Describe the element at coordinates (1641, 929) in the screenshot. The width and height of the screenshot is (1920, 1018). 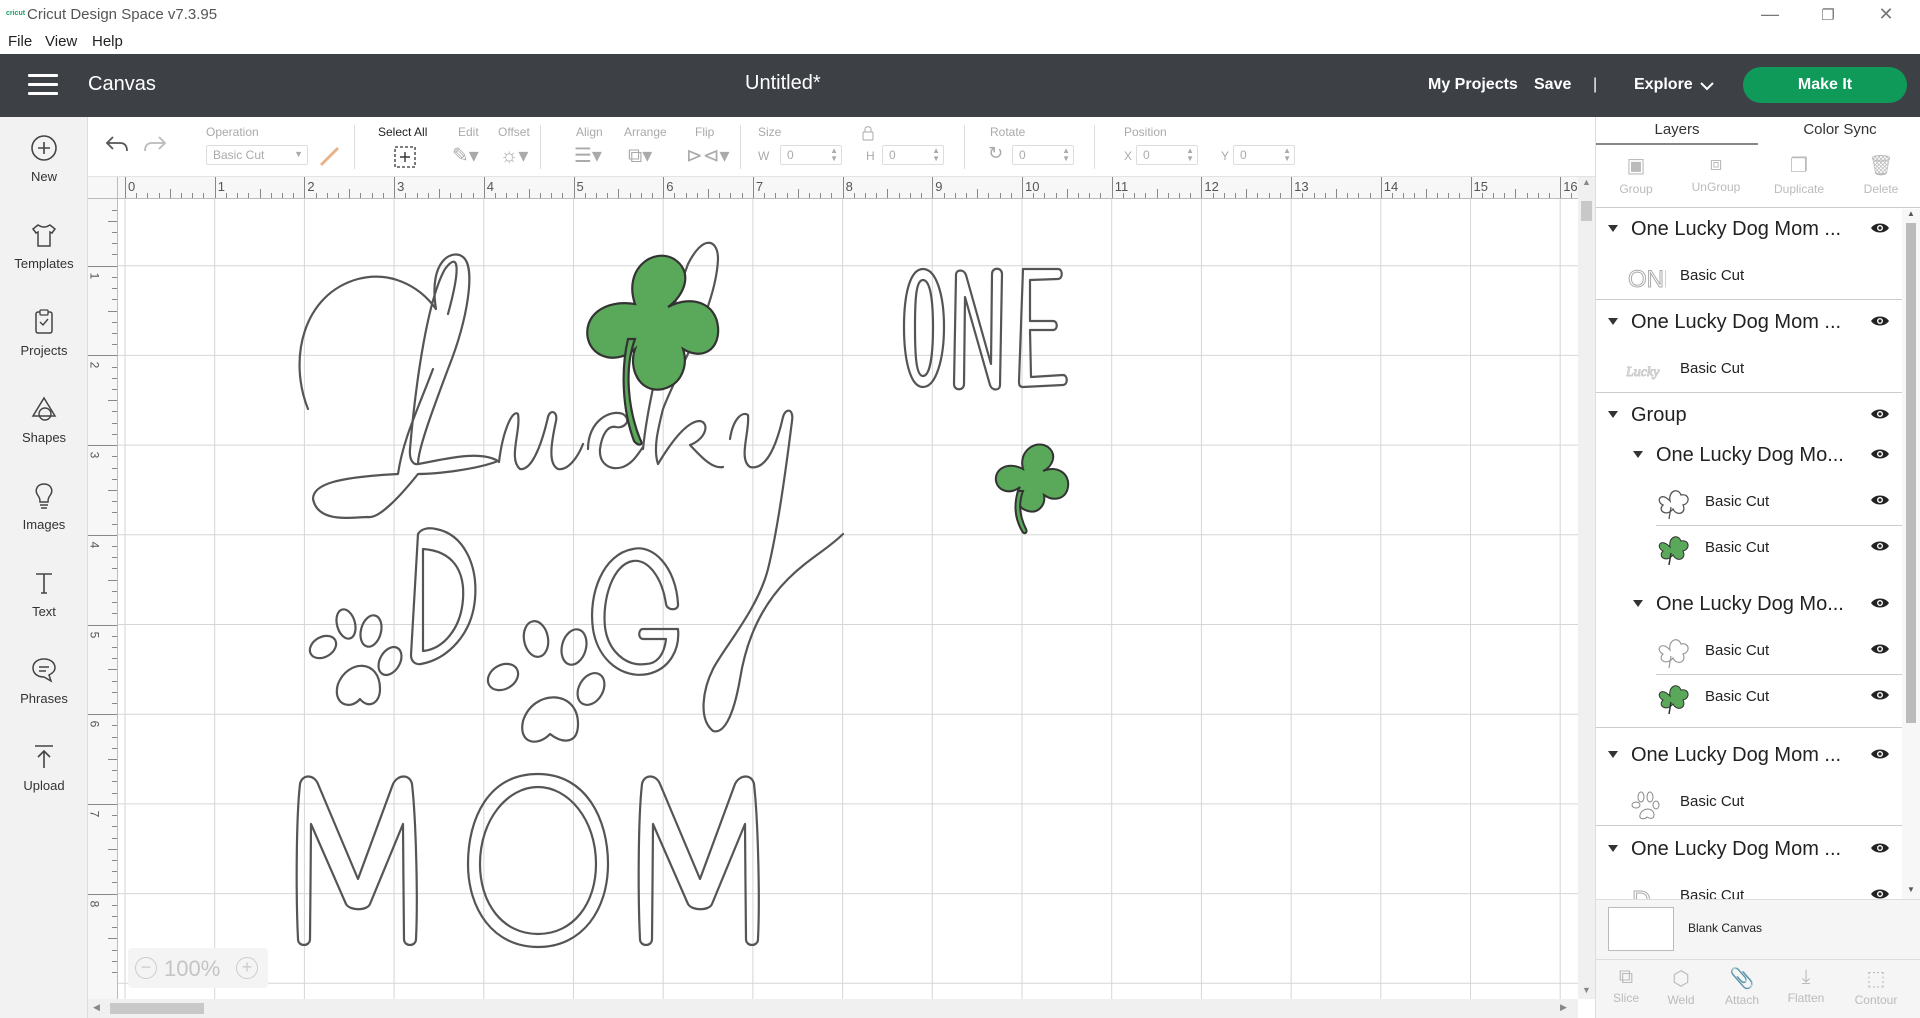
I see `blank-canvas-swatch` at that location.